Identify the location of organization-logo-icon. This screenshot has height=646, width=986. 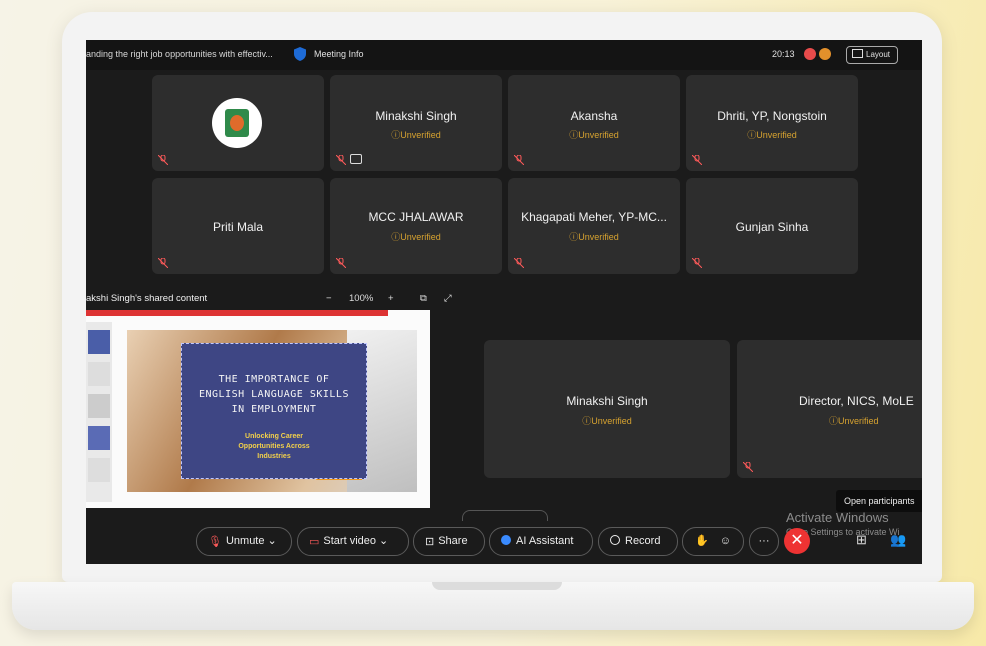
(237, 123).